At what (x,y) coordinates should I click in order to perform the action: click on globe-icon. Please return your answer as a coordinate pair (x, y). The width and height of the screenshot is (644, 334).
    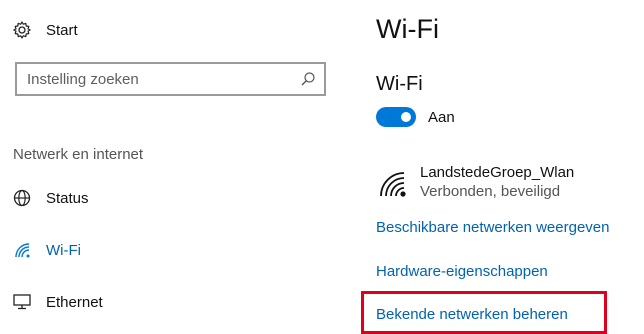
    Looking at the image, I should click on (22, 198).